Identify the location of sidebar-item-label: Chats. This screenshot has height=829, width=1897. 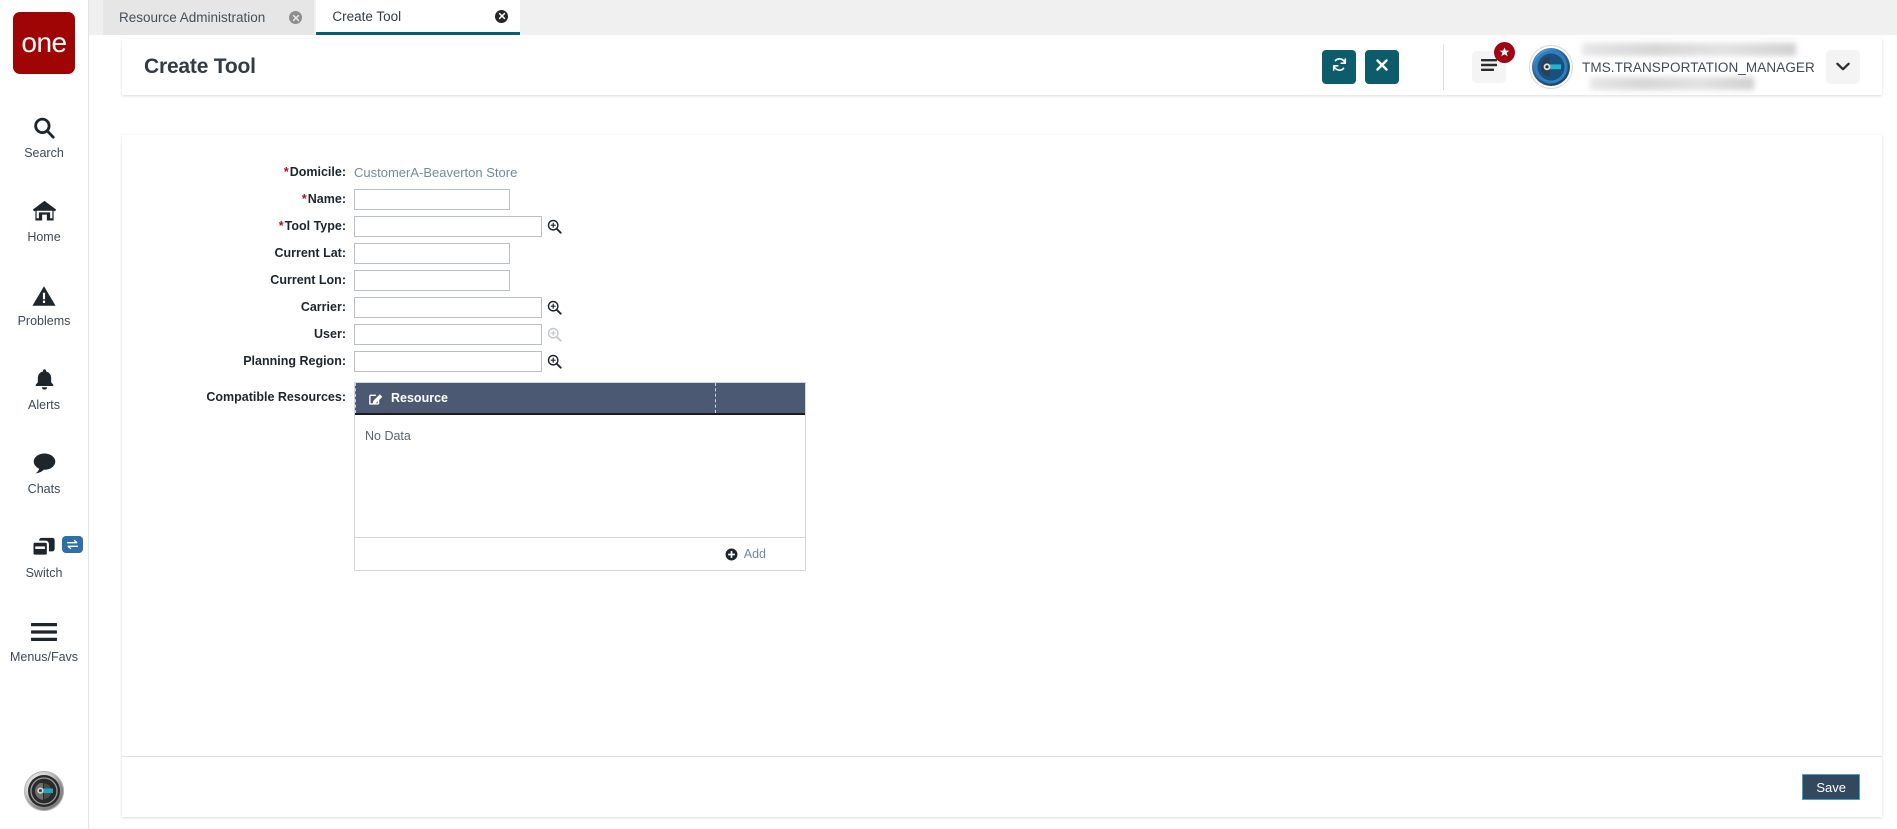
(44, 488).